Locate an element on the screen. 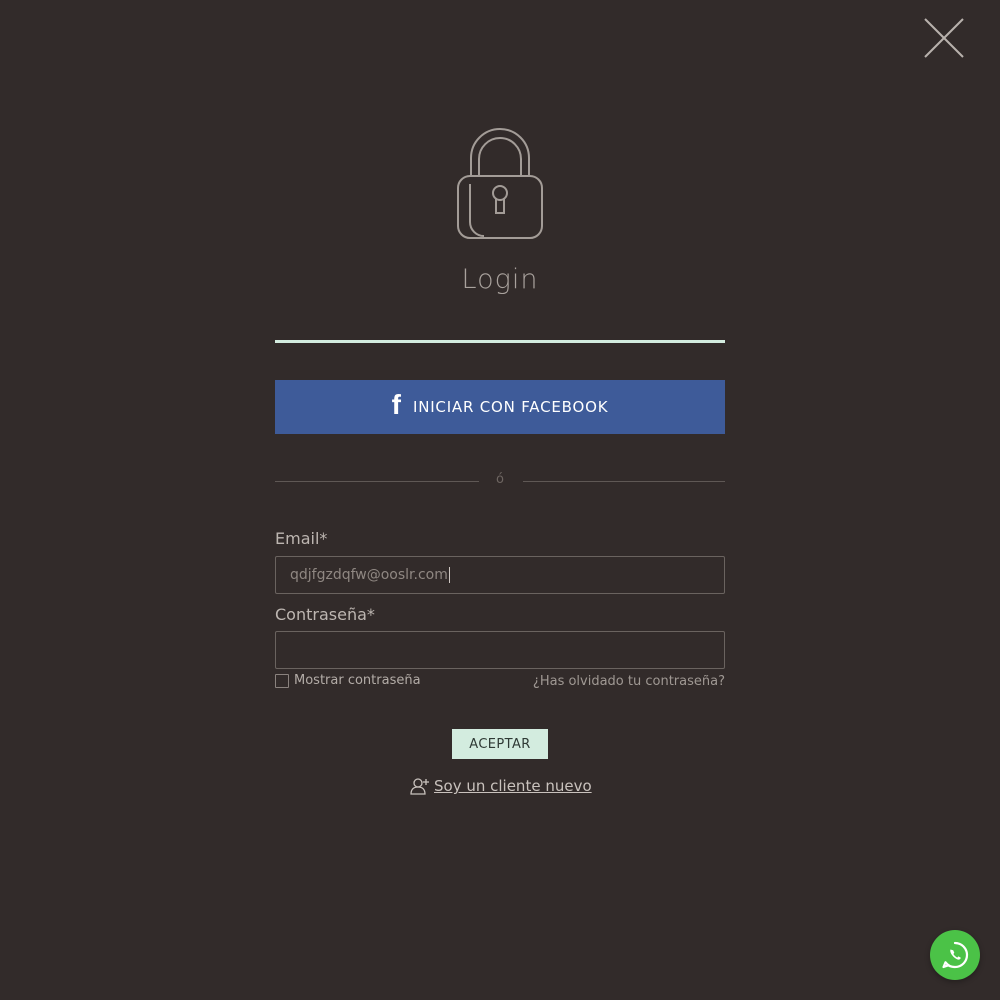  close-button is located at coordinates (944, 38).